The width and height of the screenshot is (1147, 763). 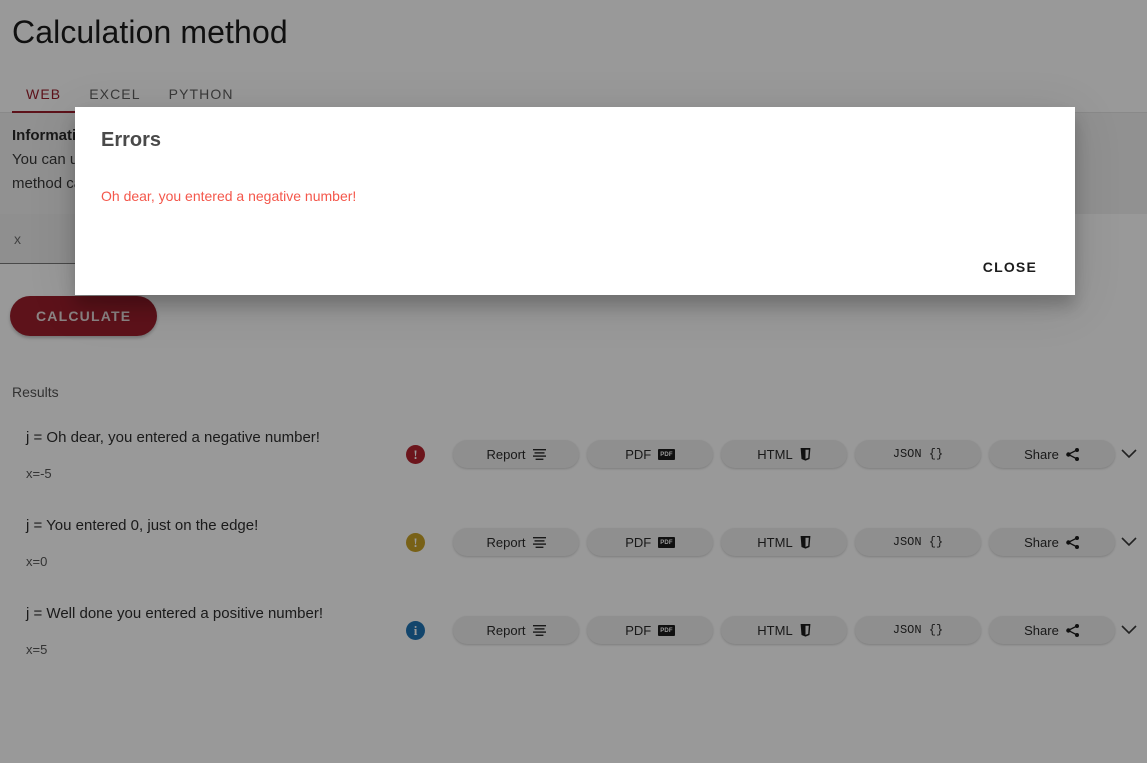 I want to click on modal-close-button: CLOSE, so click(x=1010, y=267).